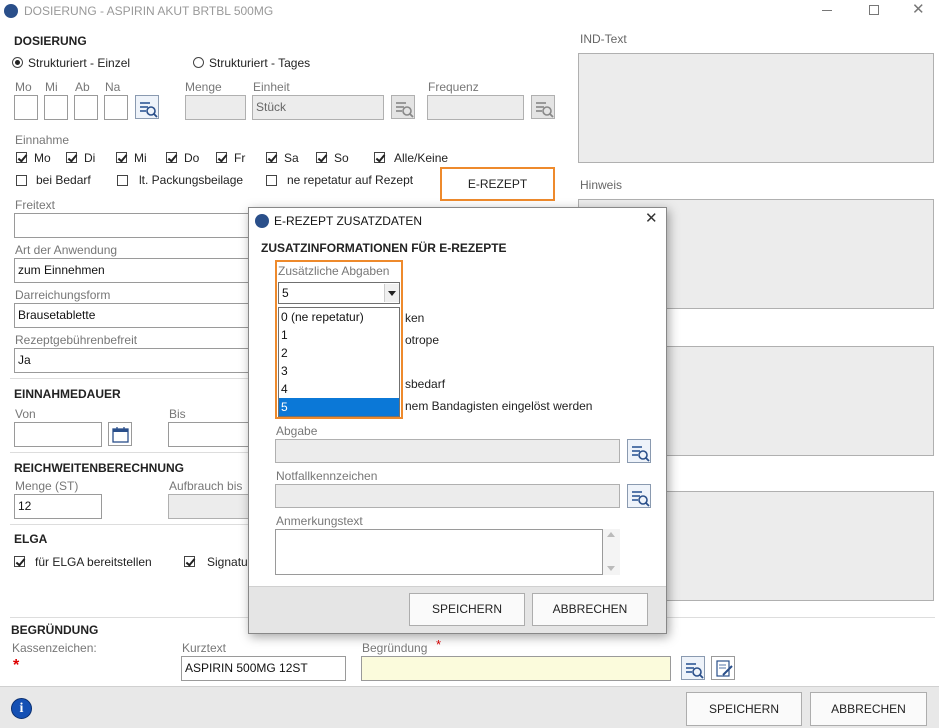  I want to click on label-mo: Mo, so click(23, 87).